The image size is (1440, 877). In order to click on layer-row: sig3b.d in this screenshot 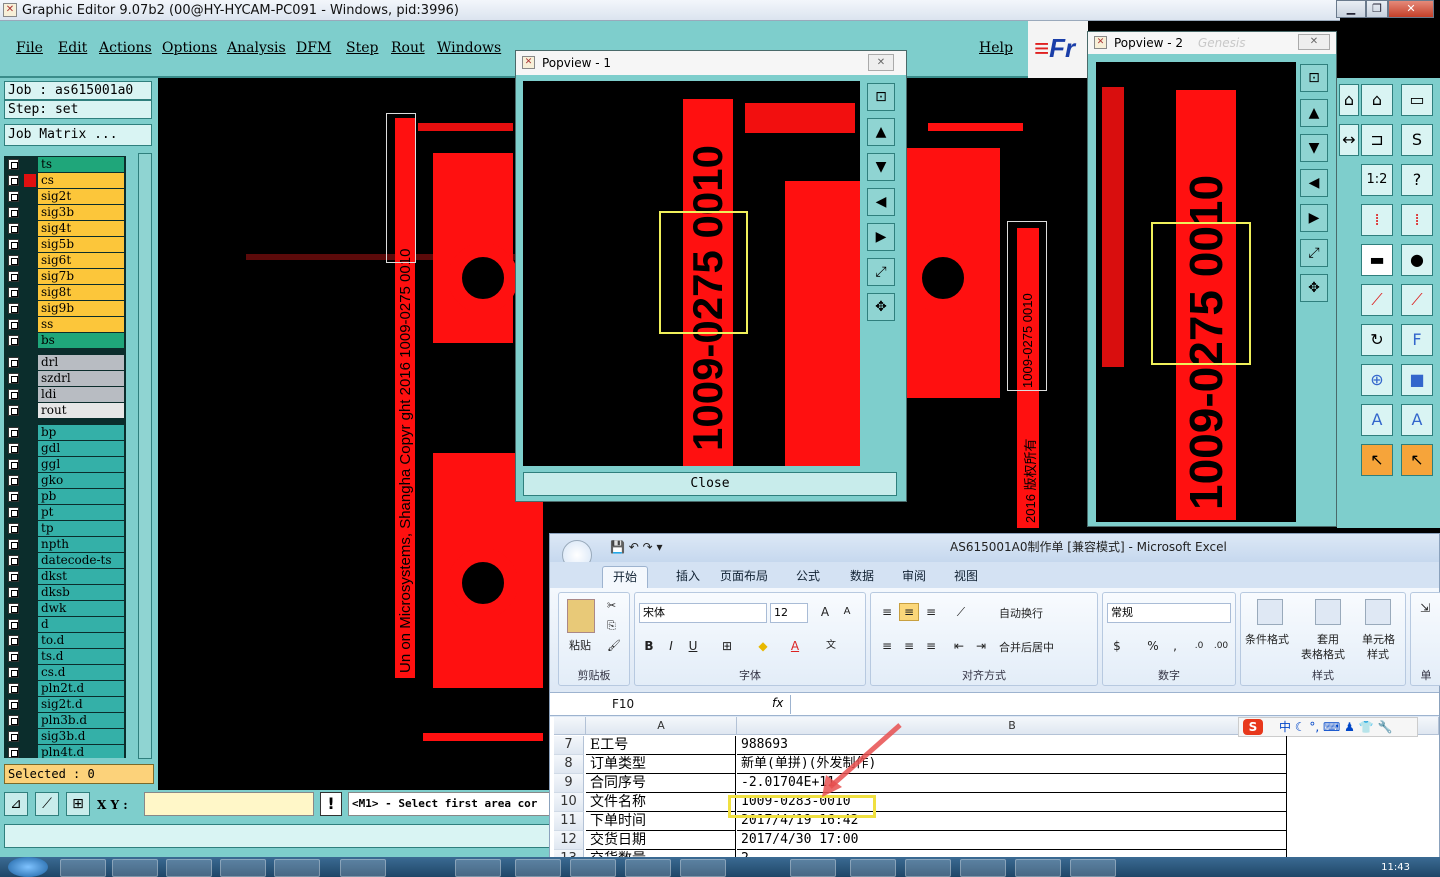, I will do `click(65, 736)`.